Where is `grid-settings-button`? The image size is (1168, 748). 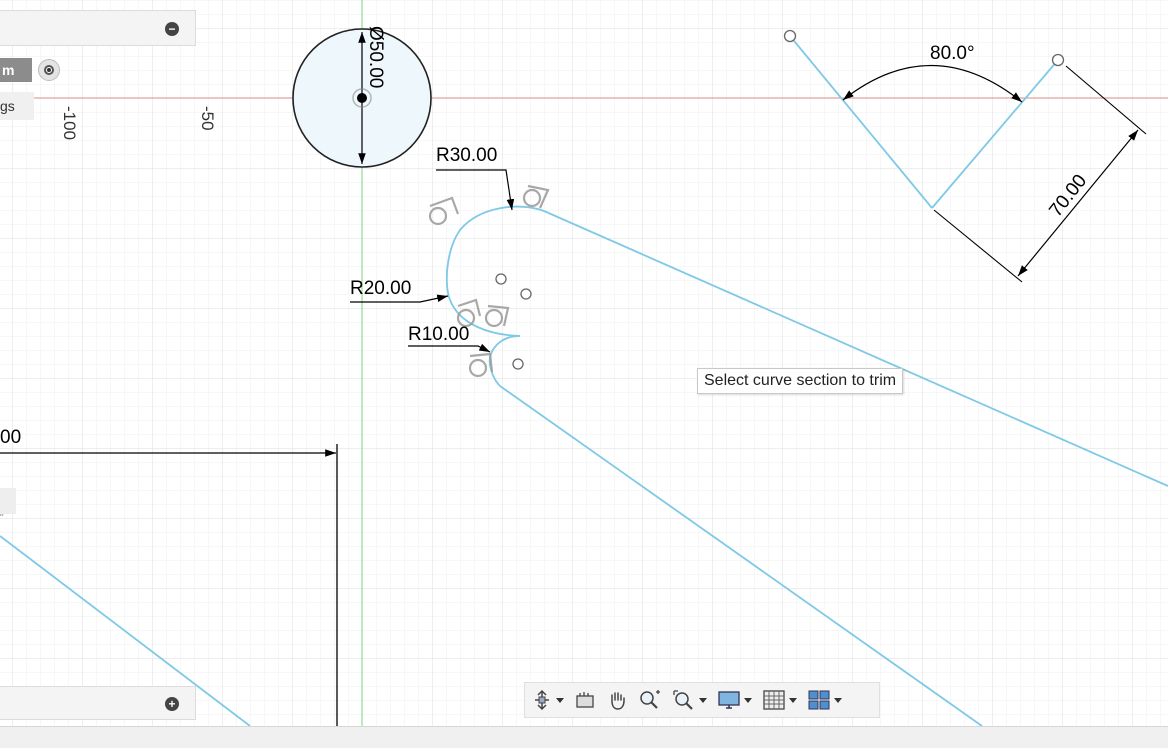 grid-settings-button is located at coordinates (779, 700).